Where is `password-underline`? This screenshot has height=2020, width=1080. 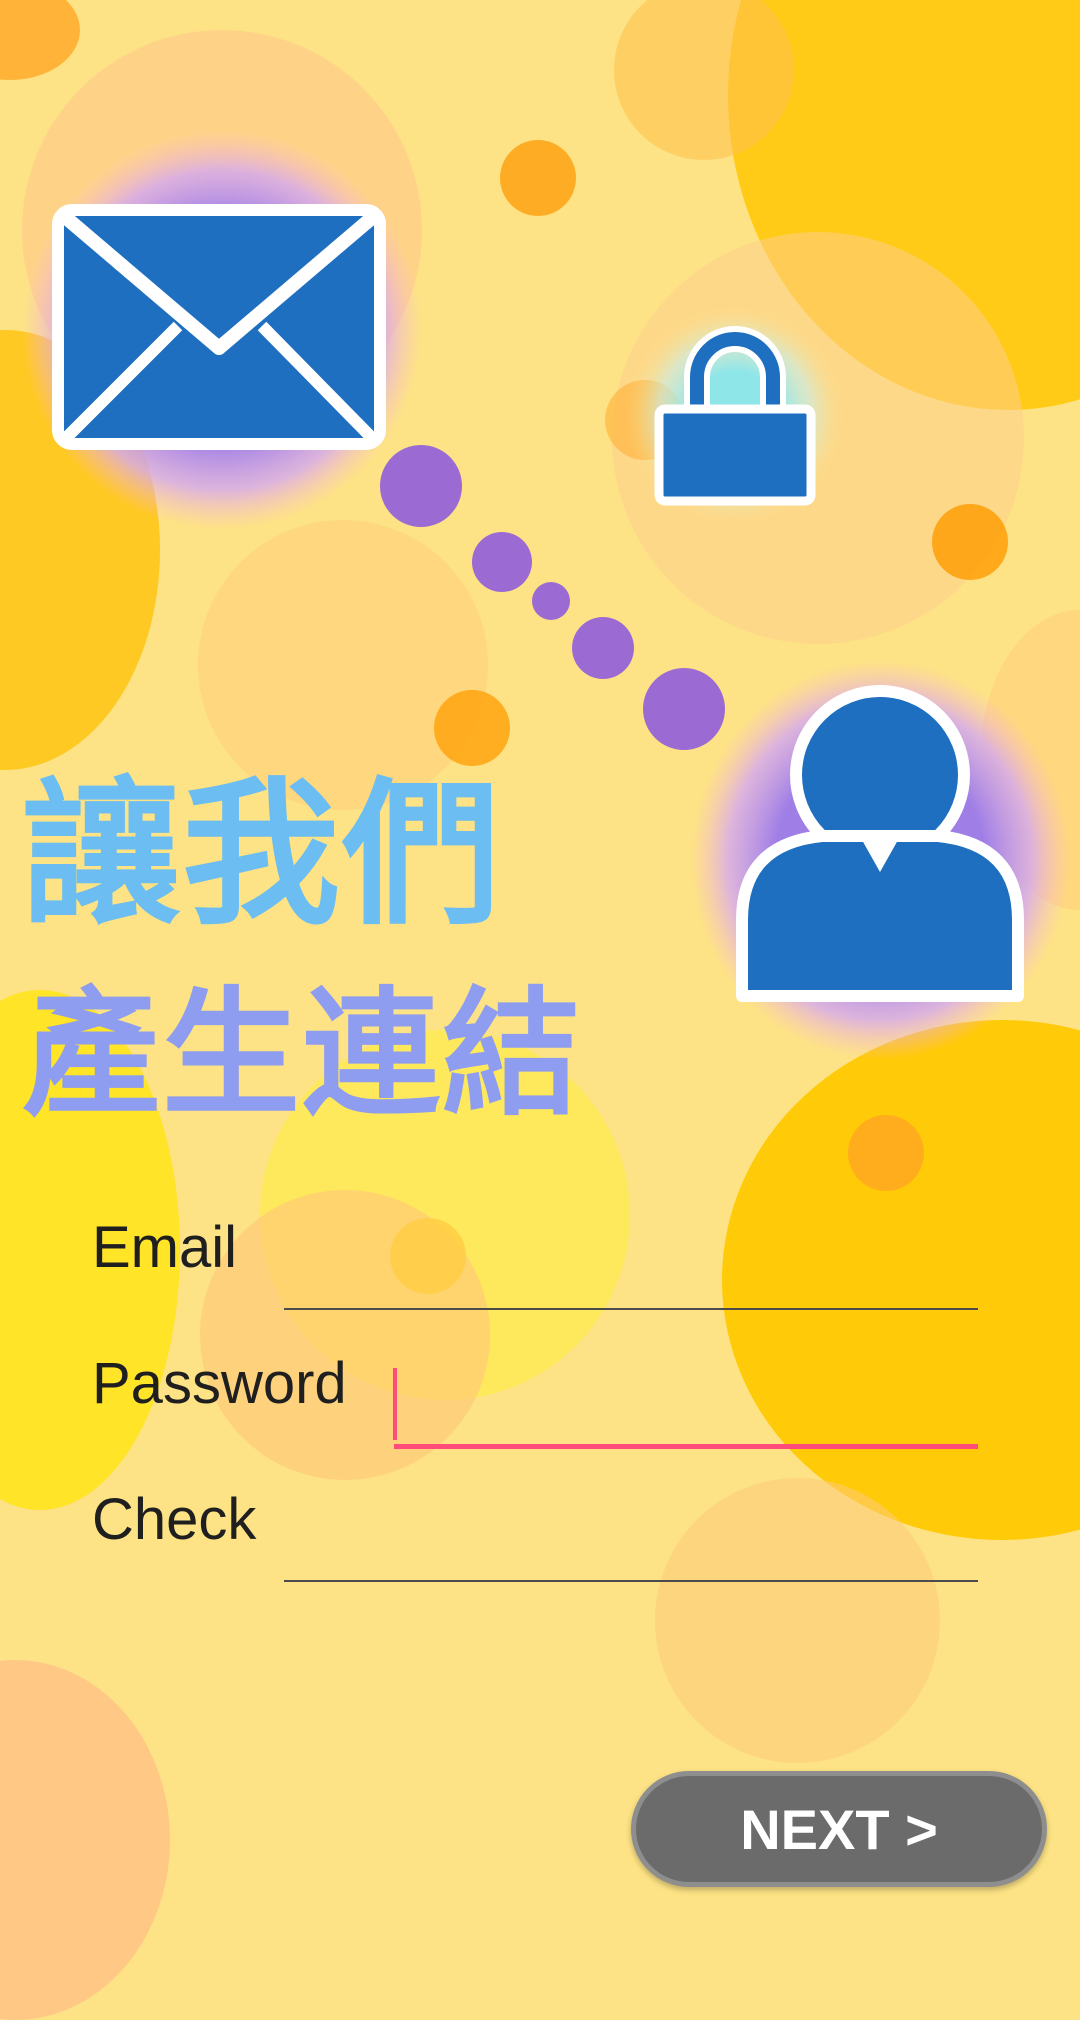 password-underline is located at coordinates (686, 1446).